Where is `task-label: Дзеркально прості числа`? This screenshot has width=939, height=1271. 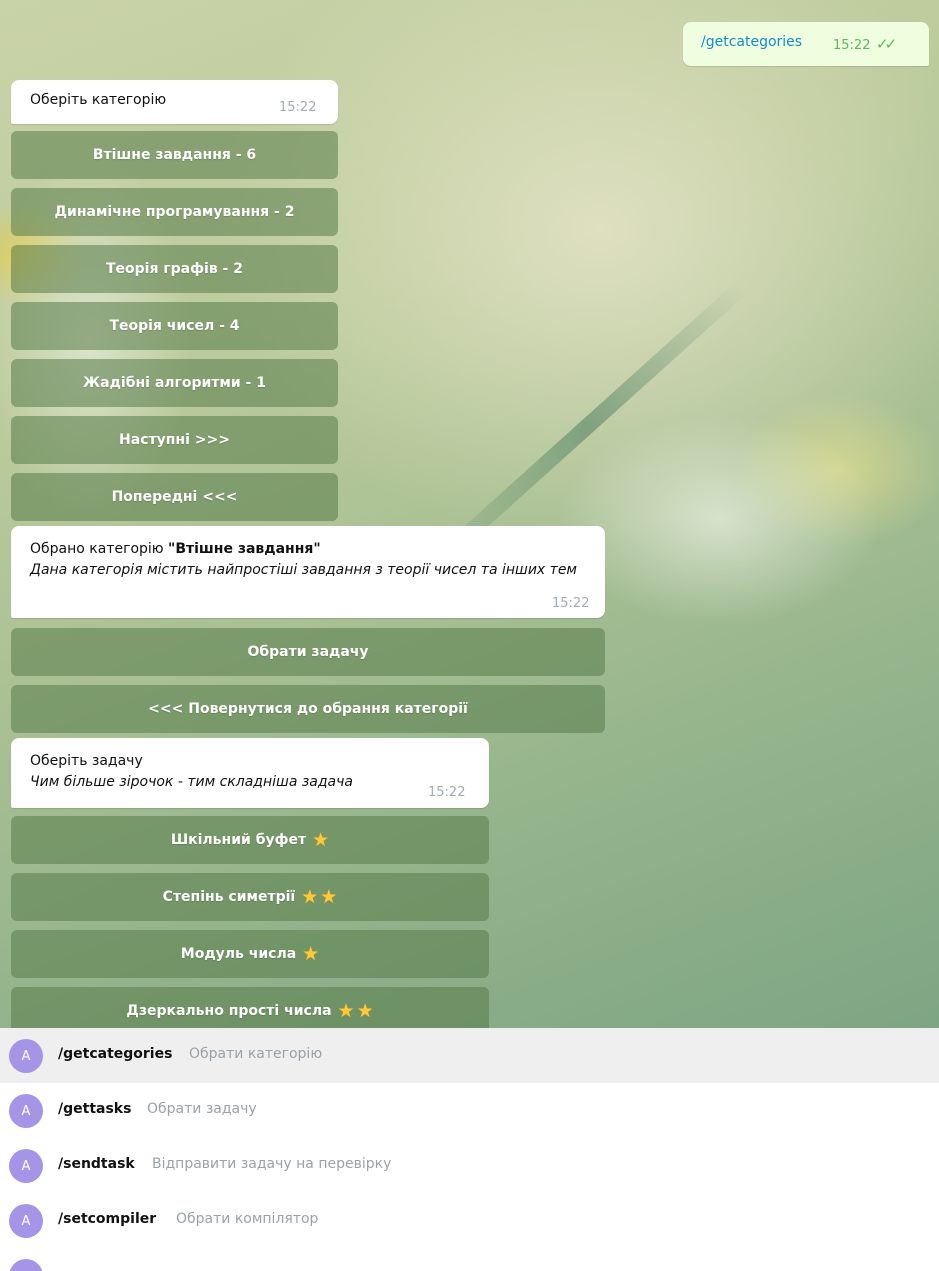
task-label: Дзеркально прості числа is located at coordinates (229, 1011).